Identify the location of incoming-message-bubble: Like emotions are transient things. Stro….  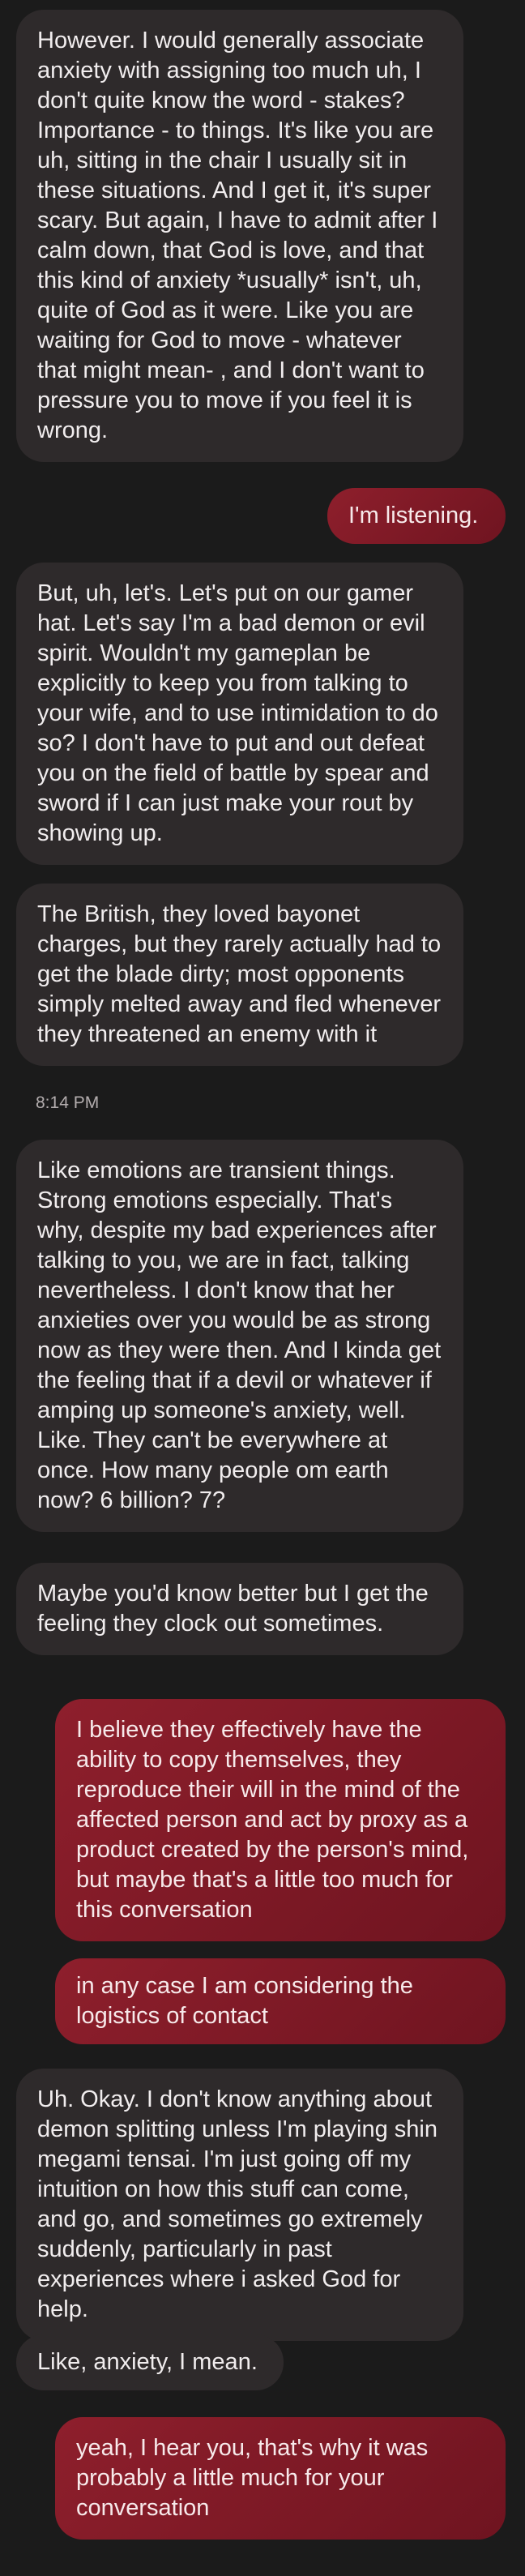
(240, 1336).